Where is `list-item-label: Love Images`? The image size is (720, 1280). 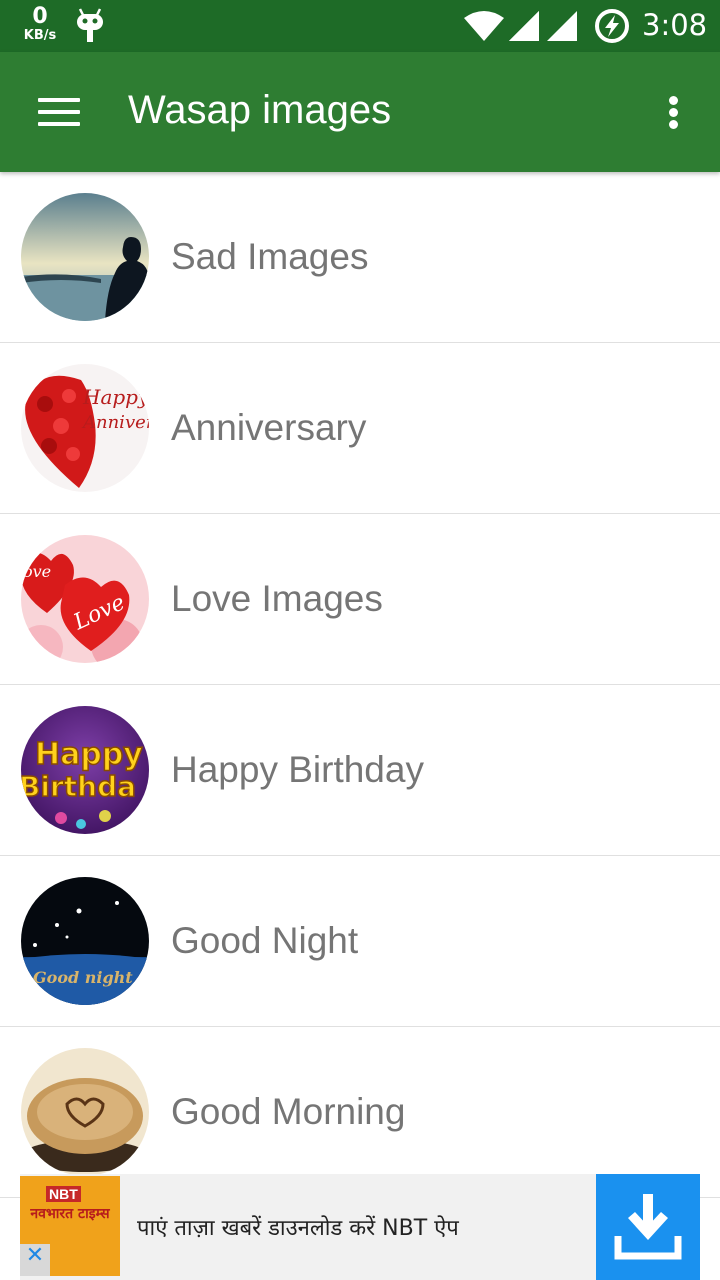
list-item-label: Love Images is located at coordinates (277, 598).